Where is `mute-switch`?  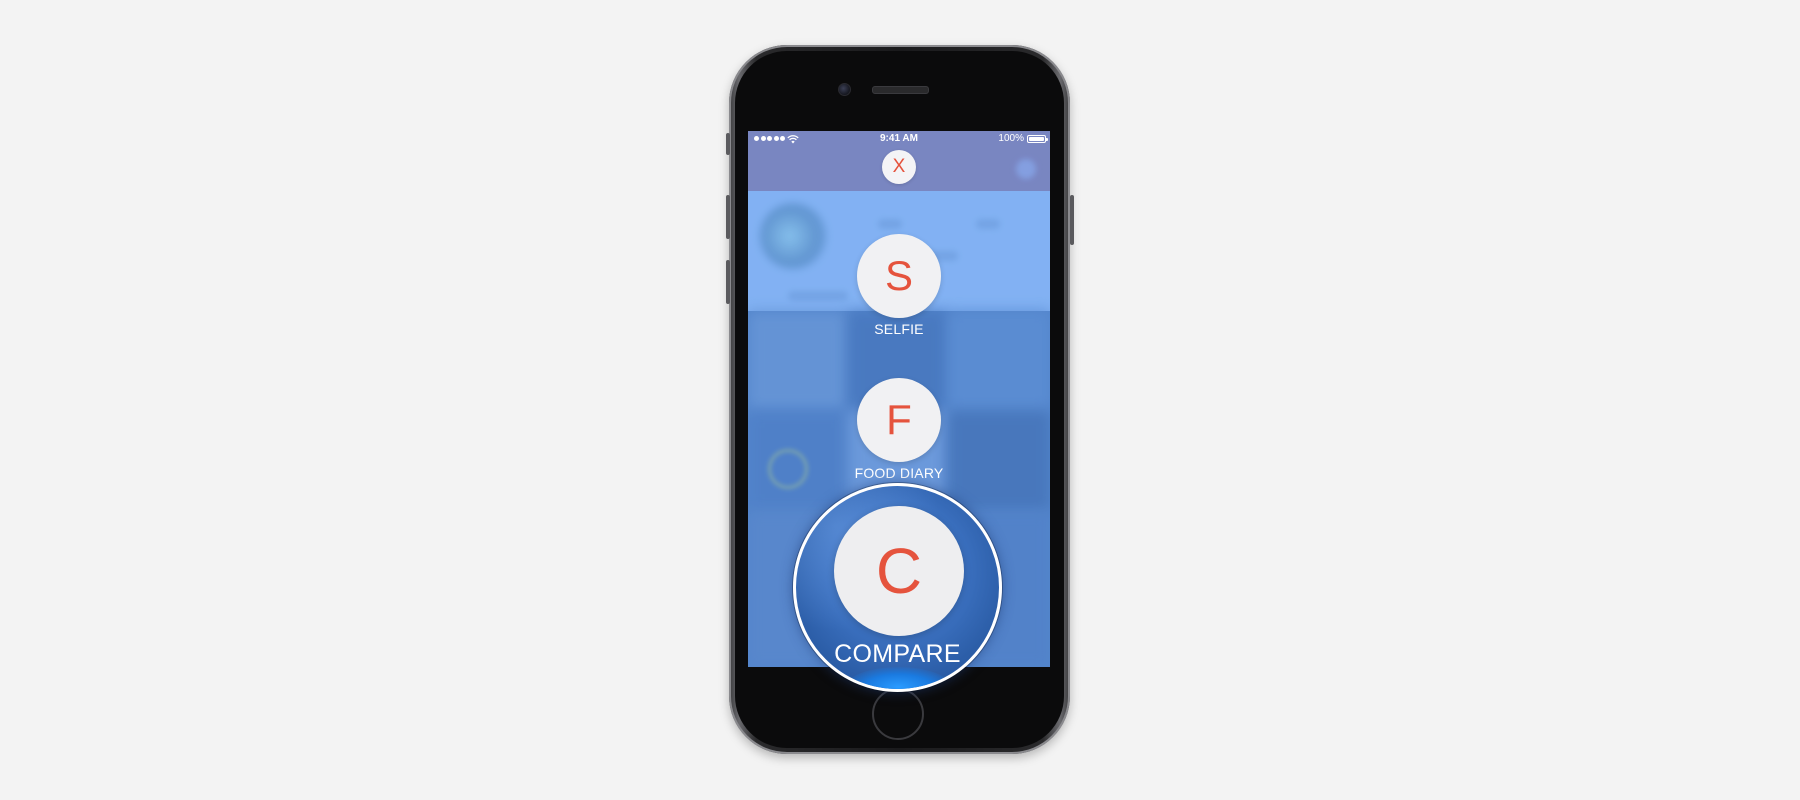
mute-switch is located at coordinates (728, 144).